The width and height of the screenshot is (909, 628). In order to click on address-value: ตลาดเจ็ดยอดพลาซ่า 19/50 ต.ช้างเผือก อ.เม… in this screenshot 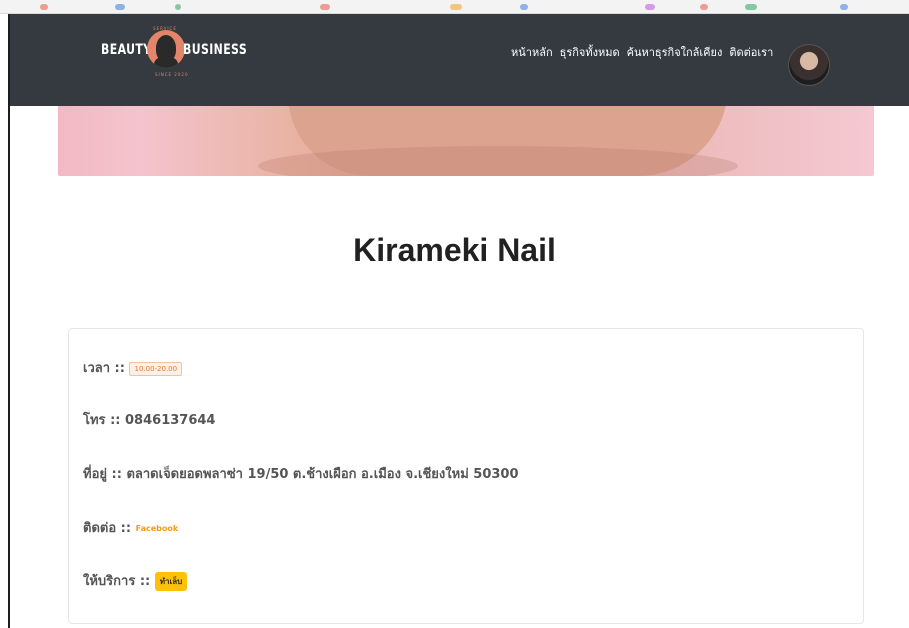, I will do `click(322, 474)`.